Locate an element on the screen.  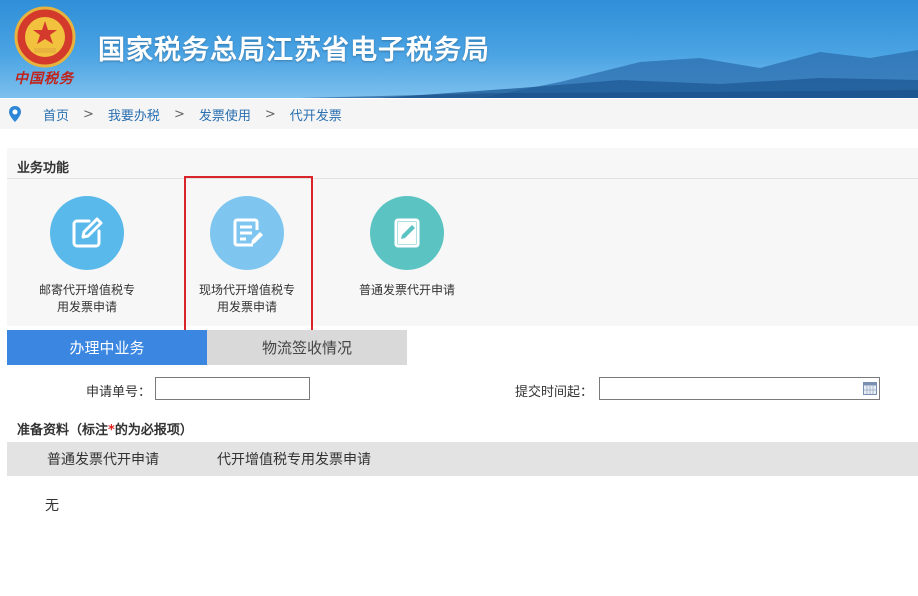
general-invoice-application: 普通发票代开申请 is located at coordinates (407, 247).